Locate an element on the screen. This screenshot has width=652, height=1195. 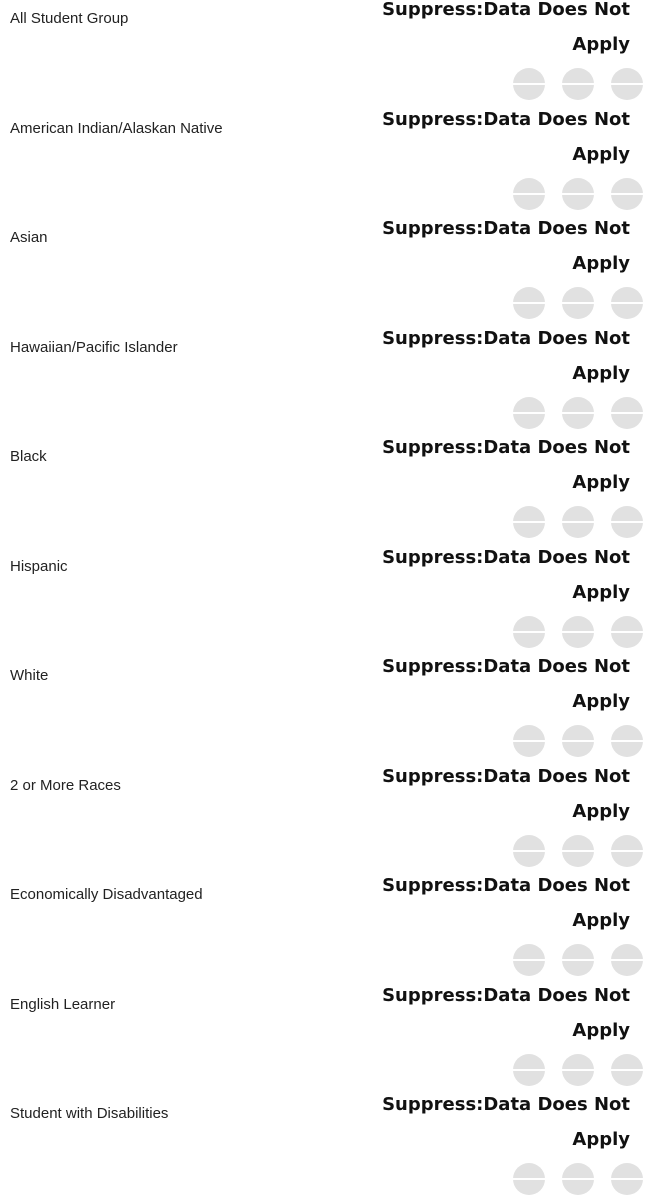
student-group-label: Economically Disadvantaged is located at coordinates (106, 894).